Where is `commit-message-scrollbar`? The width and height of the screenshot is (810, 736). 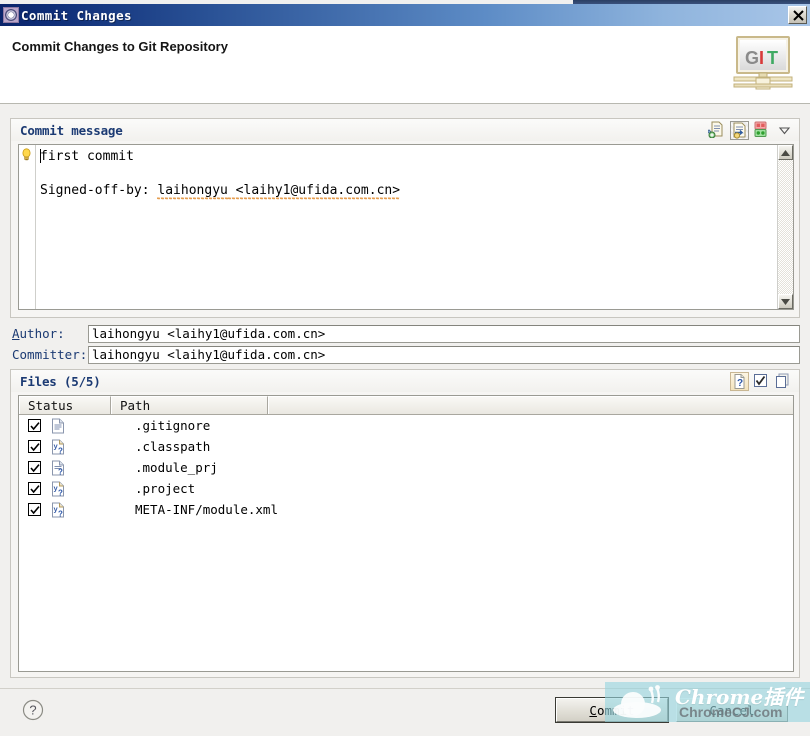 commit-message-scrollbar is located at coordinates (785, 227).